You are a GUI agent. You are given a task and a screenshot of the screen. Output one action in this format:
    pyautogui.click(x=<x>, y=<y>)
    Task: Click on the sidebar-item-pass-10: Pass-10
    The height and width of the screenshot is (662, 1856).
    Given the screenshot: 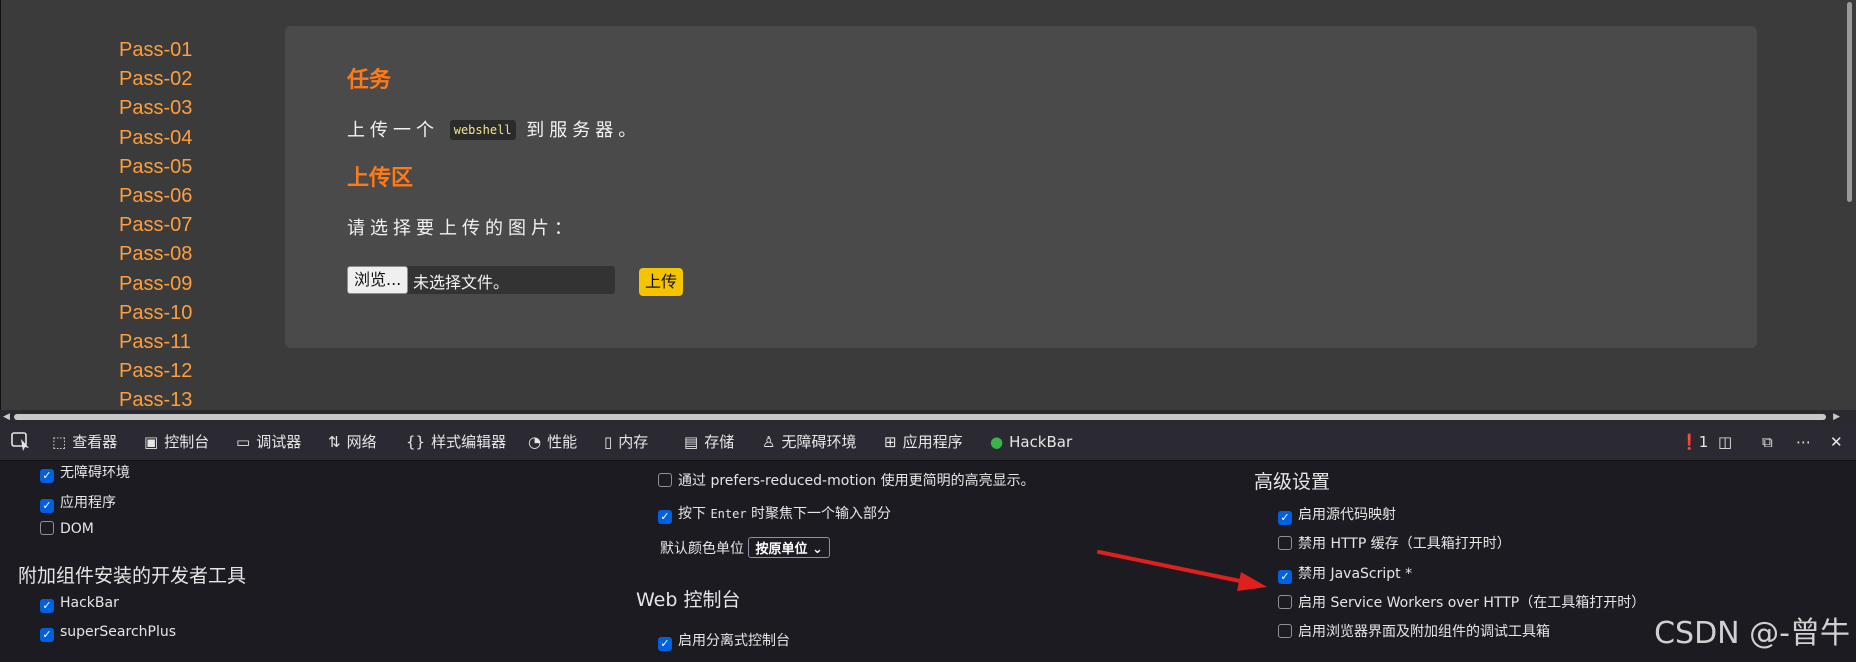 What is the action you would take?
    pyautogui.click(x=155, y=313)
    